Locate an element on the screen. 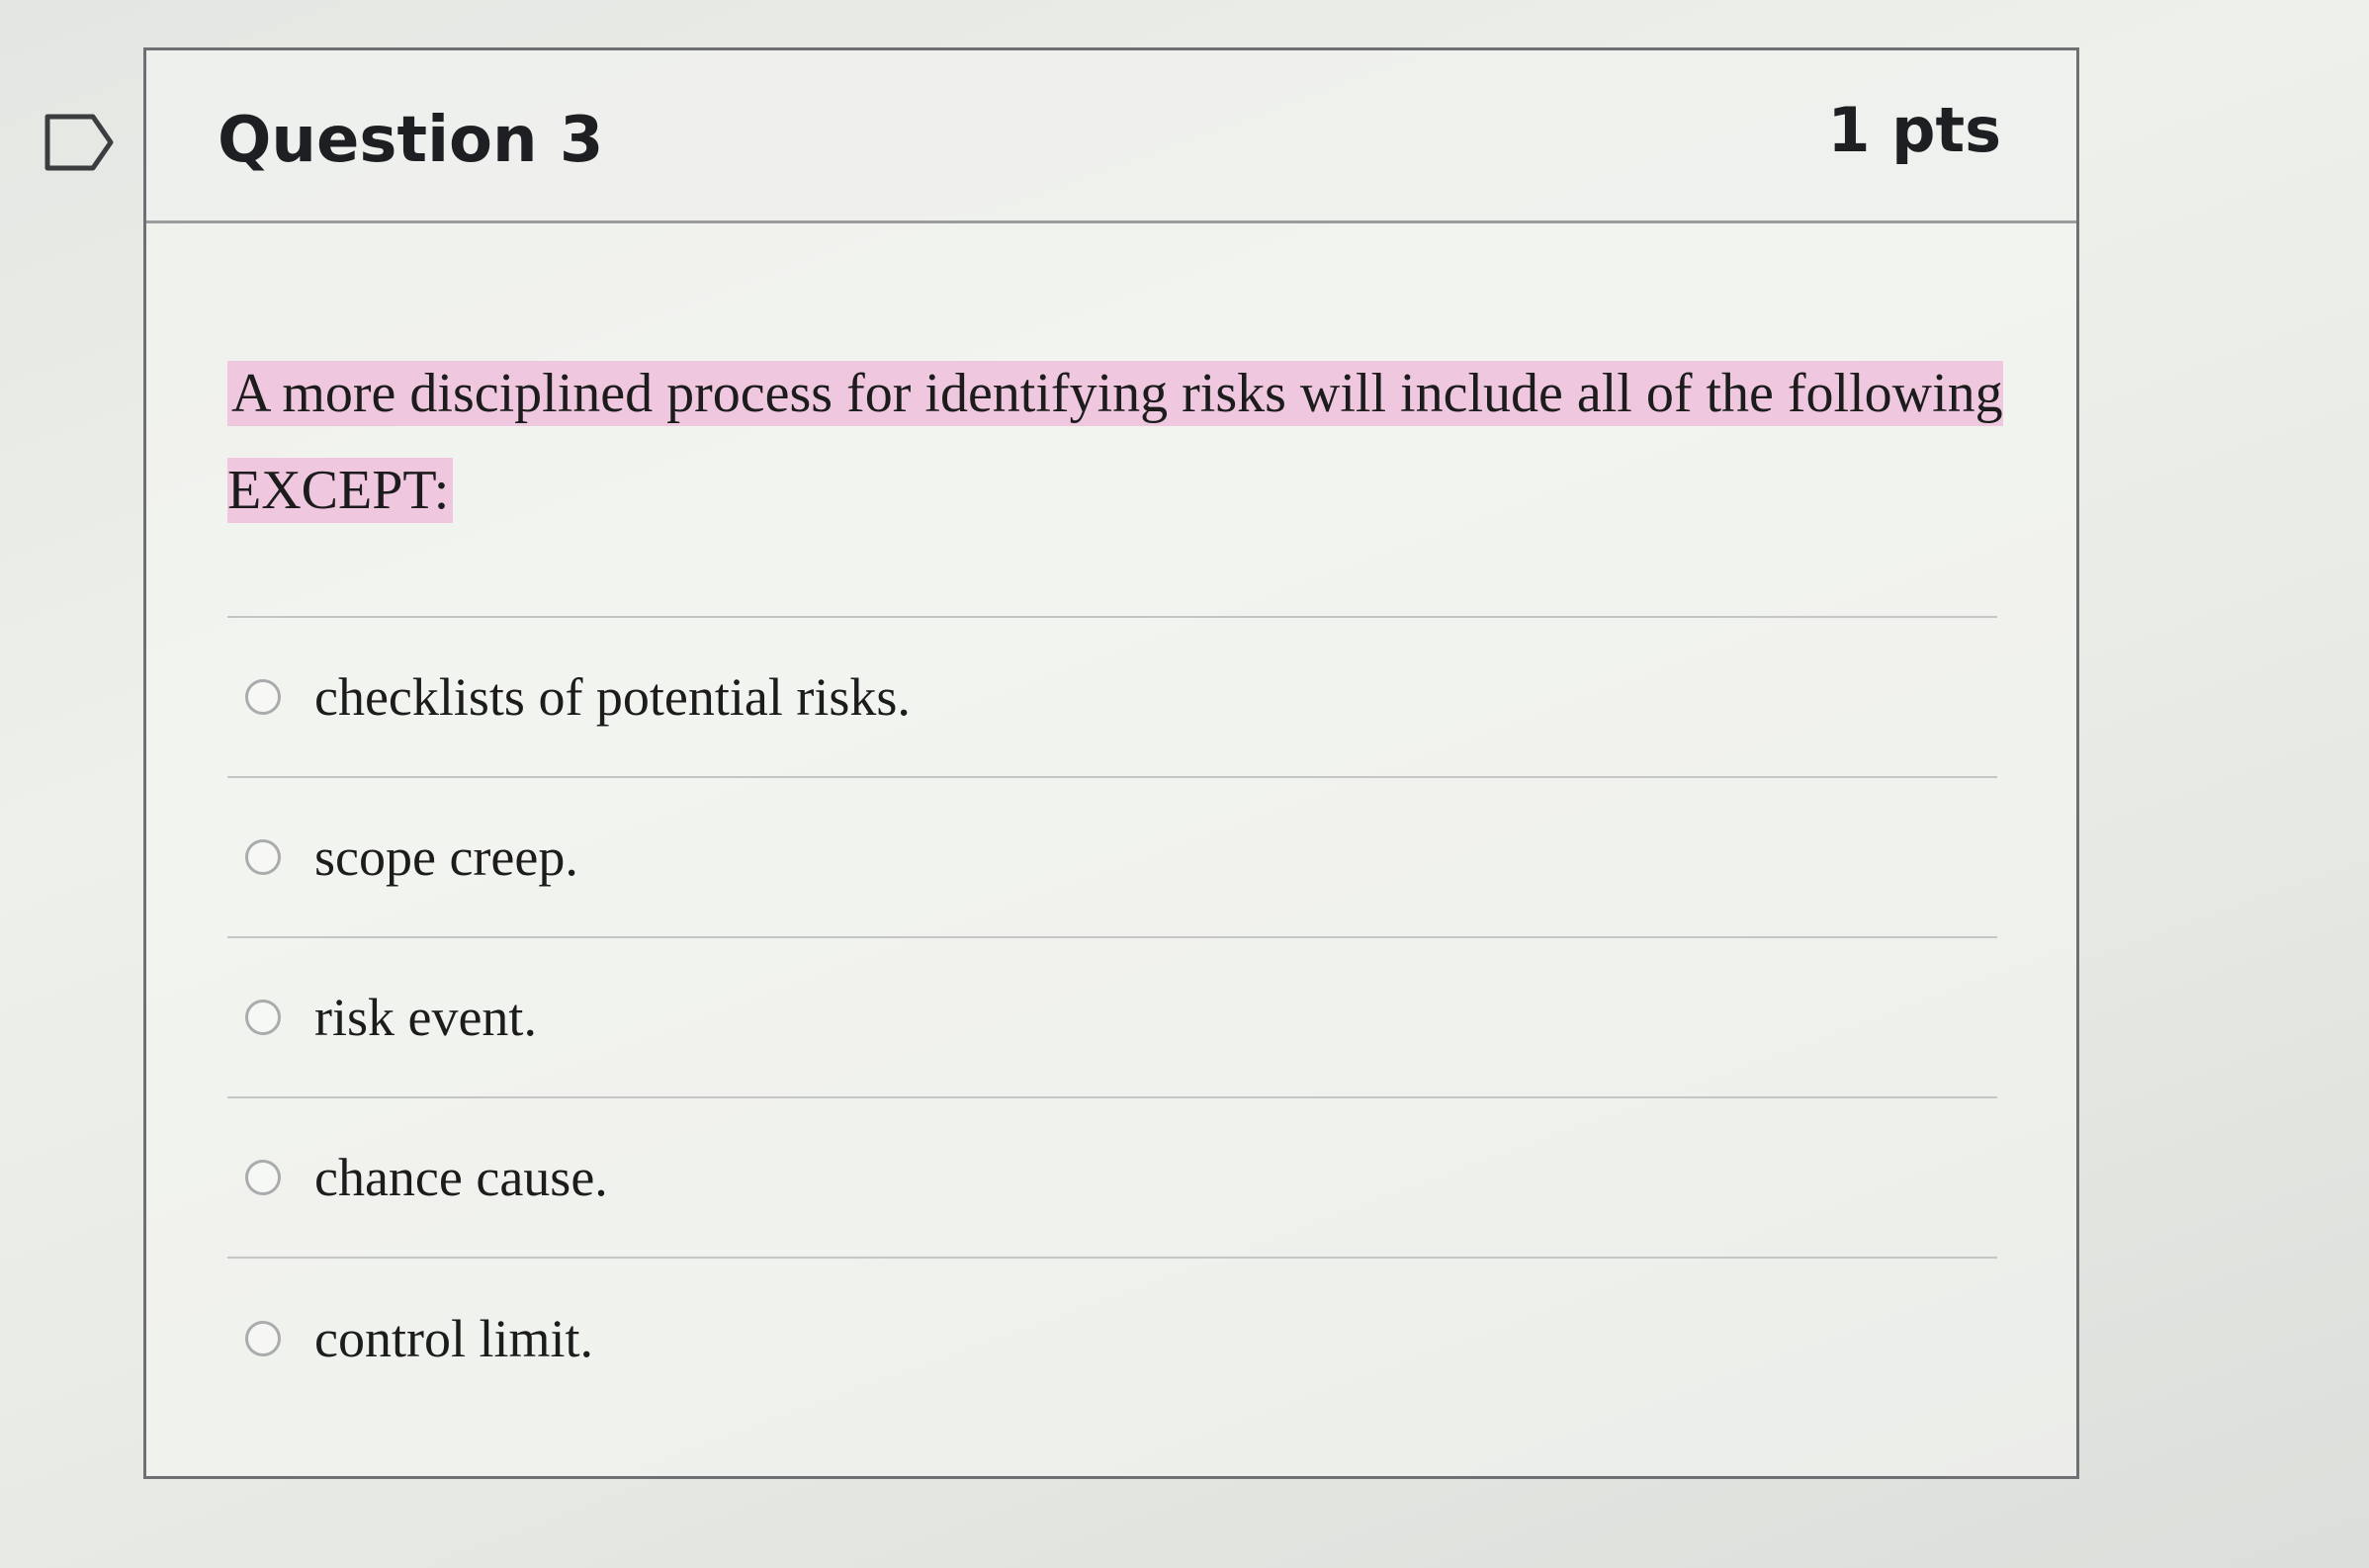 The width and height of the screenshot is (2369, 1568). answer-option: risk event. is located at coordinates (1112, 1018).